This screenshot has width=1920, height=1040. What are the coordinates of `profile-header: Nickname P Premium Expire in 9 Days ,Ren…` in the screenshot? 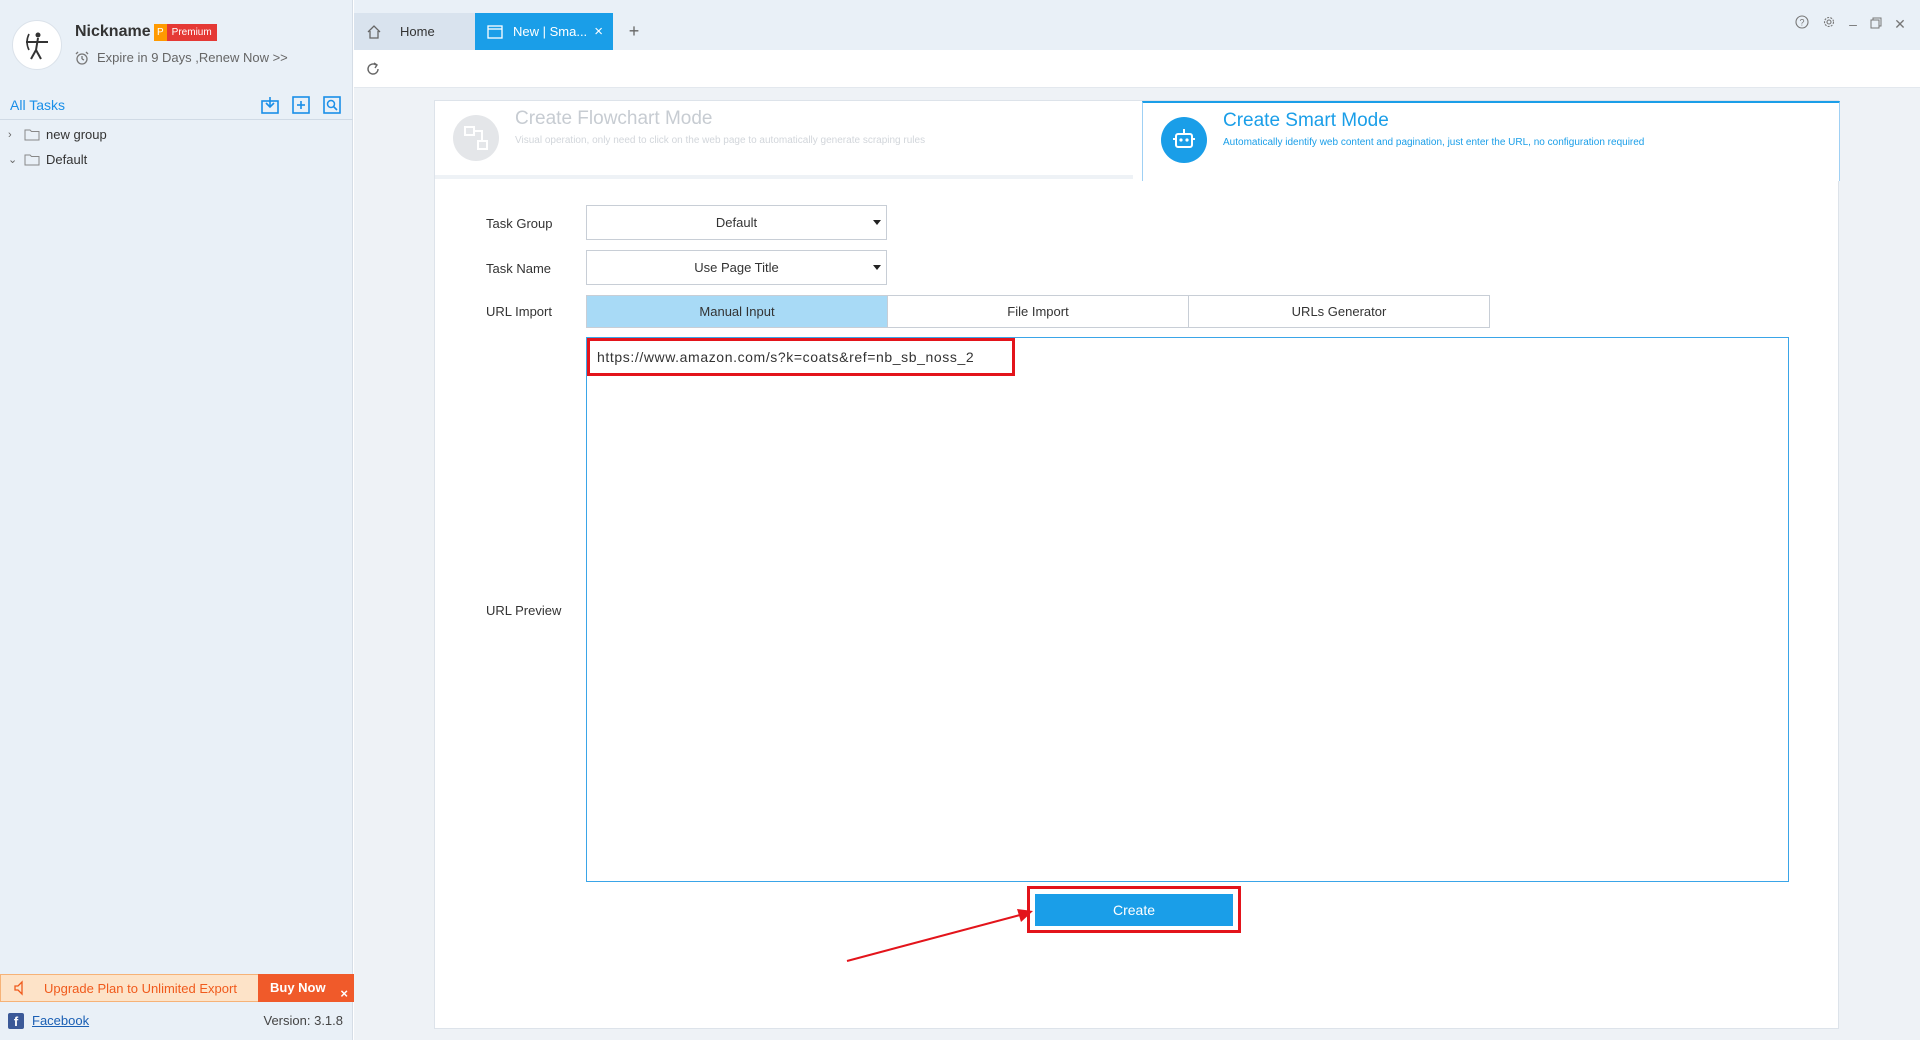 It's located at (176, 45).